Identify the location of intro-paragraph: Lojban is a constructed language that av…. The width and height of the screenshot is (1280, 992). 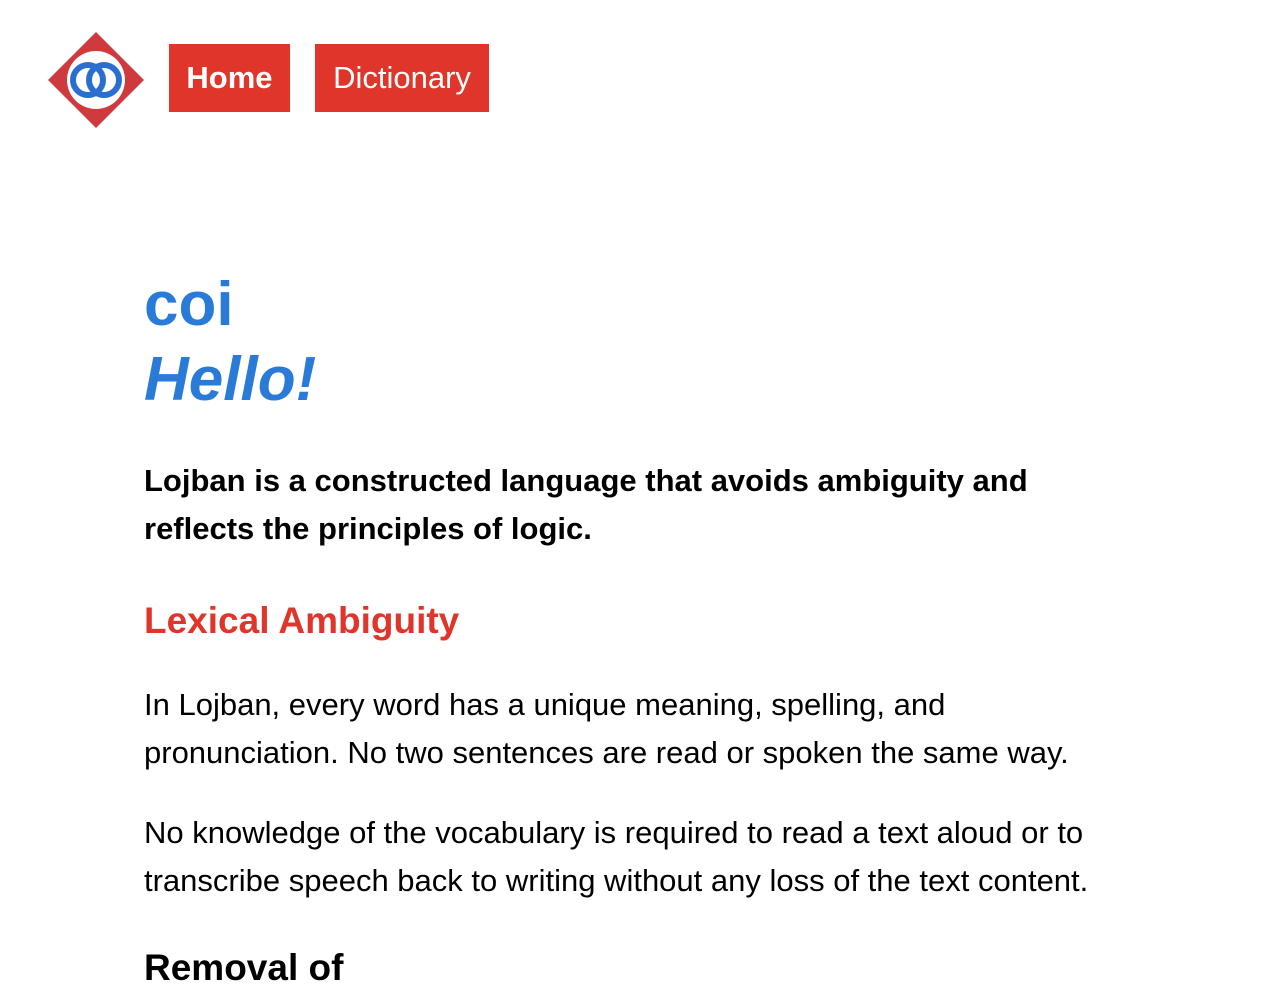
(586, 504).